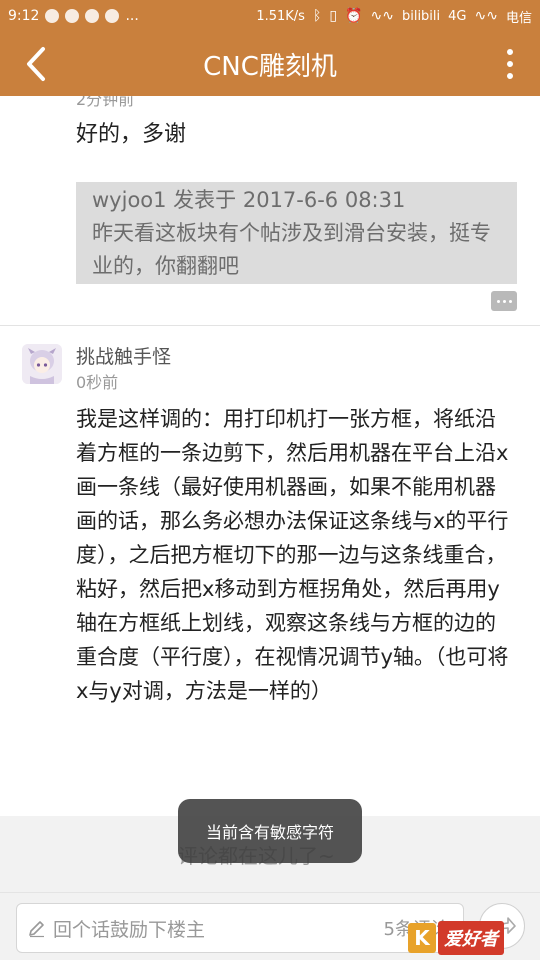 The height and width of the screenshot is (960, 540). What do you see at coordinates (317, 16) in the screenshot?
I see `bluetooth-icon: ᛒ` at bounding box center [317, 16].